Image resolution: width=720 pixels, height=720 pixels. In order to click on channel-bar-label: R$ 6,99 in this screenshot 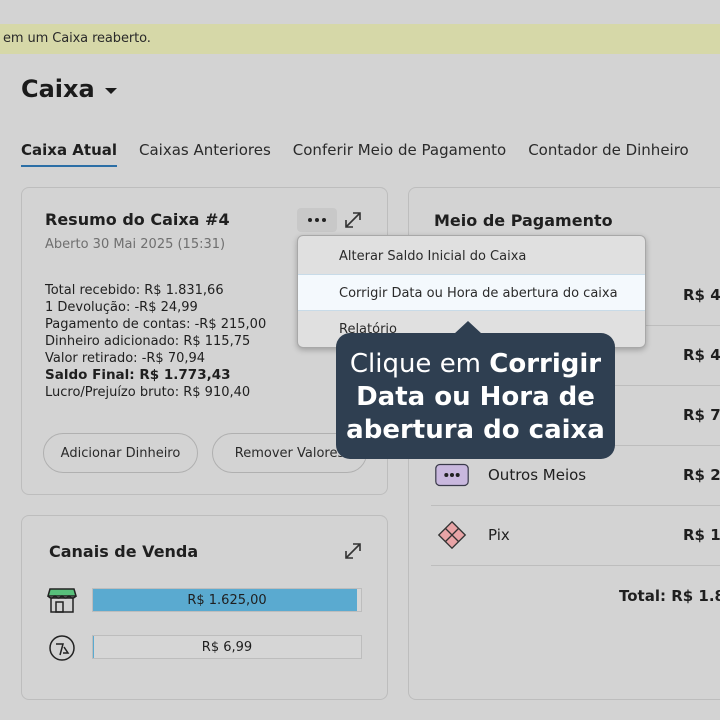, I will do `click(227, 647)`.